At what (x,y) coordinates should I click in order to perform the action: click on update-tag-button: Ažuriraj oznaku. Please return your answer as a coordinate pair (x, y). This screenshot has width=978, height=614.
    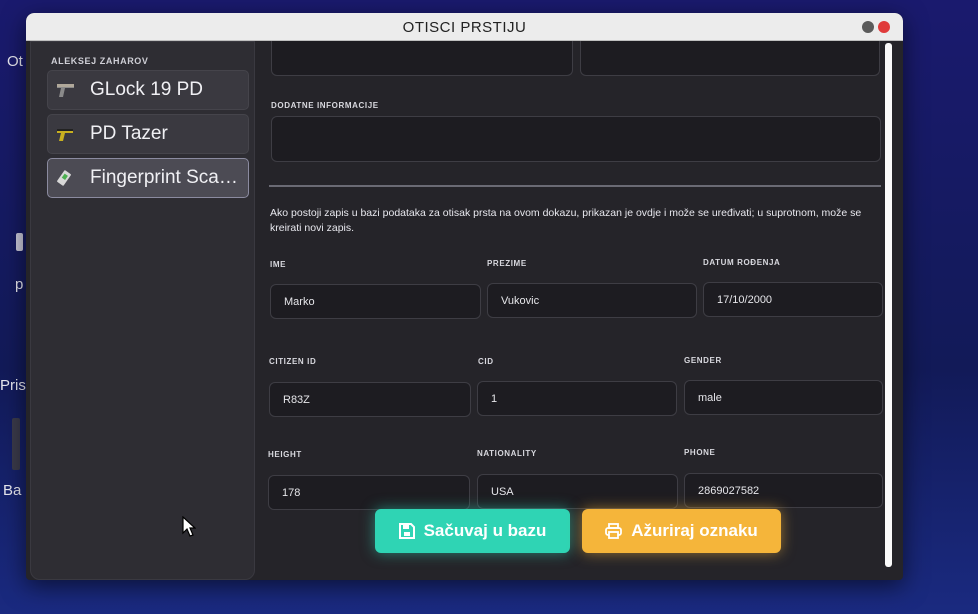
    Looking at the image, I should click on (681, 531).